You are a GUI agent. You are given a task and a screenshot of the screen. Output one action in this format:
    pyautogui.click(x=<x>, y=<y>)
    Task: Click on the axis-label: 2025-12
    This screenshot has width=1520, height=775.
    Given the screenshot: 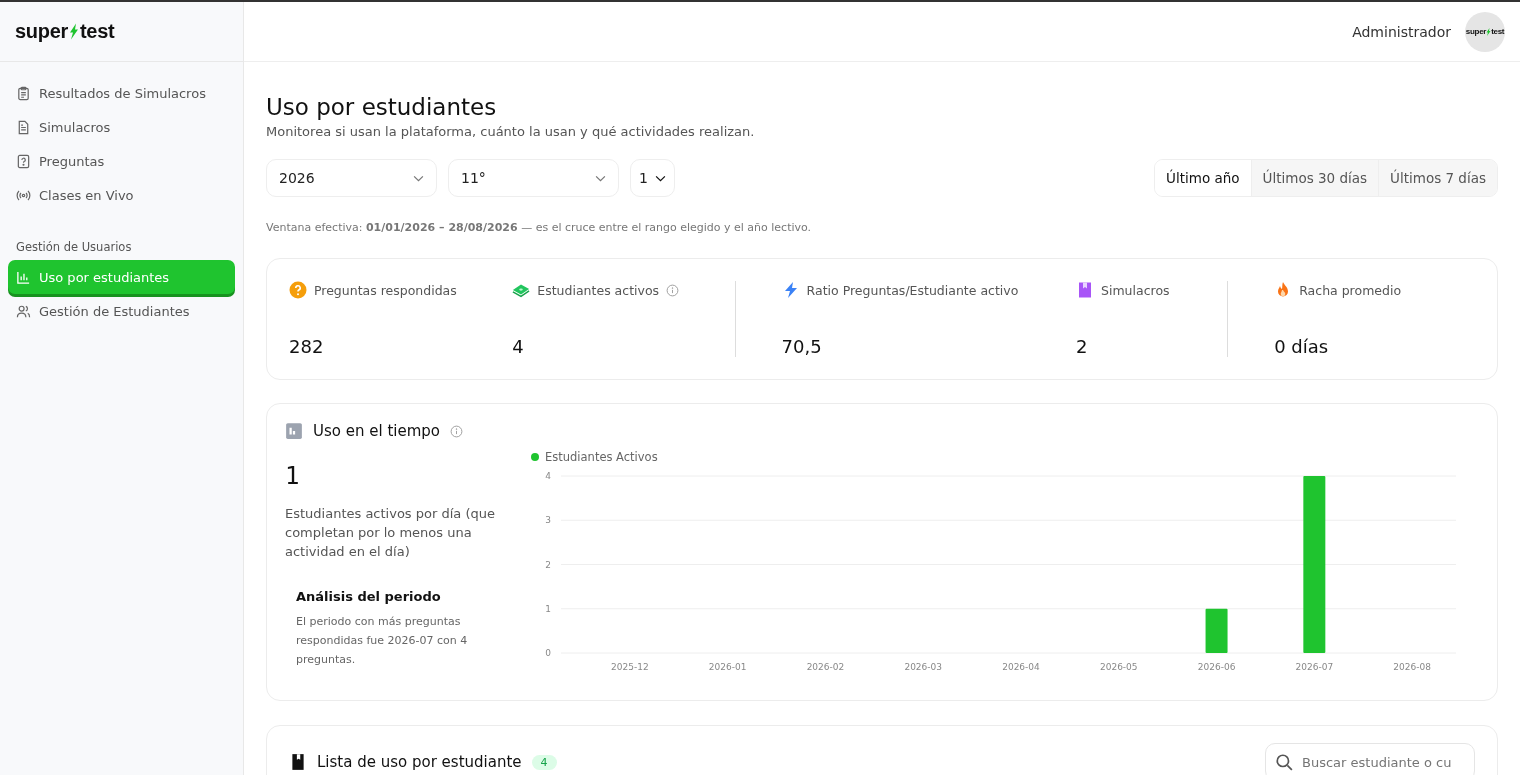 What is the action you would take?
    pyautogui.click(x=630, y=667)
    